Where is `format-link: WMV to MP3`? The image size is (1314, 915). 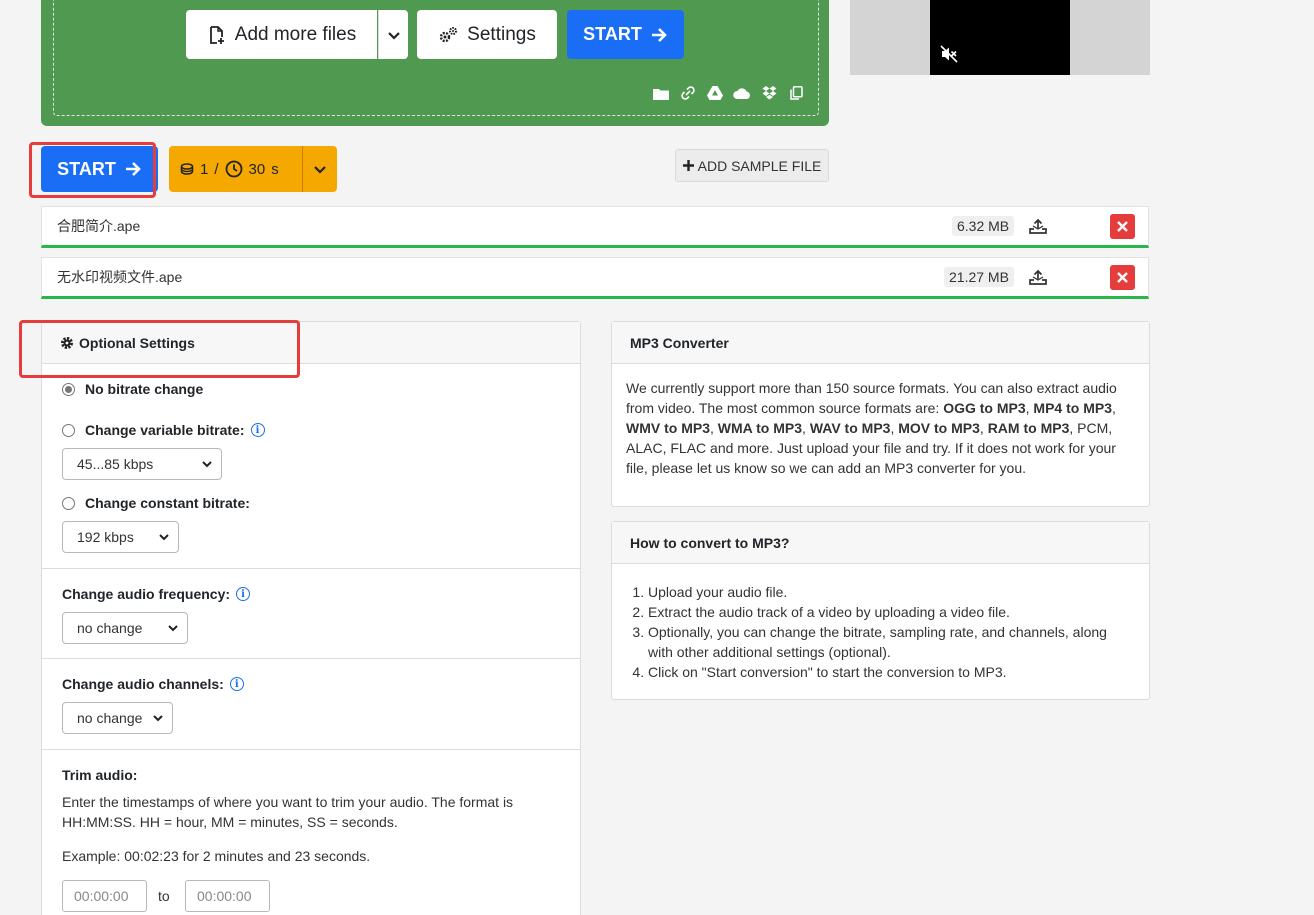 format-link: WMV to MP3 is located at coordinates (668, 428).